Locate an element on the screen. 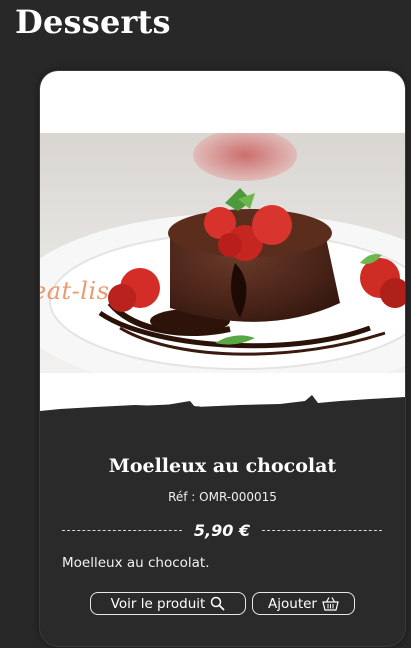  product-name: Moelleux au chocolat is located at coordinates (222, 466).